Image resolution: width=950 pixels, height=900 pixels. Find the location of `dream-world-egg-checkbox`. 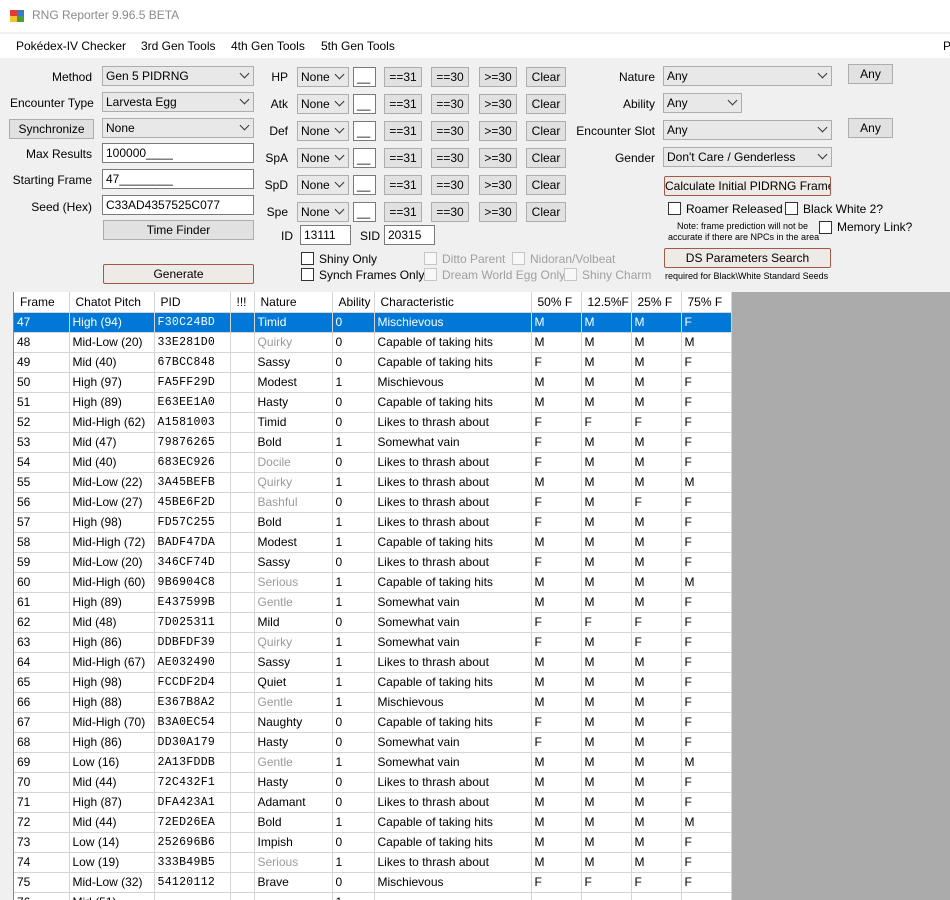

dream-world-egg-checkbox is located at coordinates (430, 274).